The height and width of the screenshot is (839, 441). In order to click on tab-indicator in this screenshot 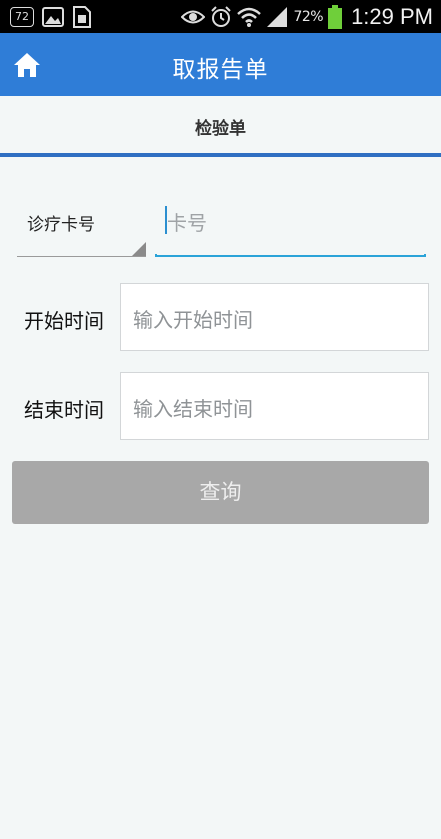, I will do `click(220, 155)`.